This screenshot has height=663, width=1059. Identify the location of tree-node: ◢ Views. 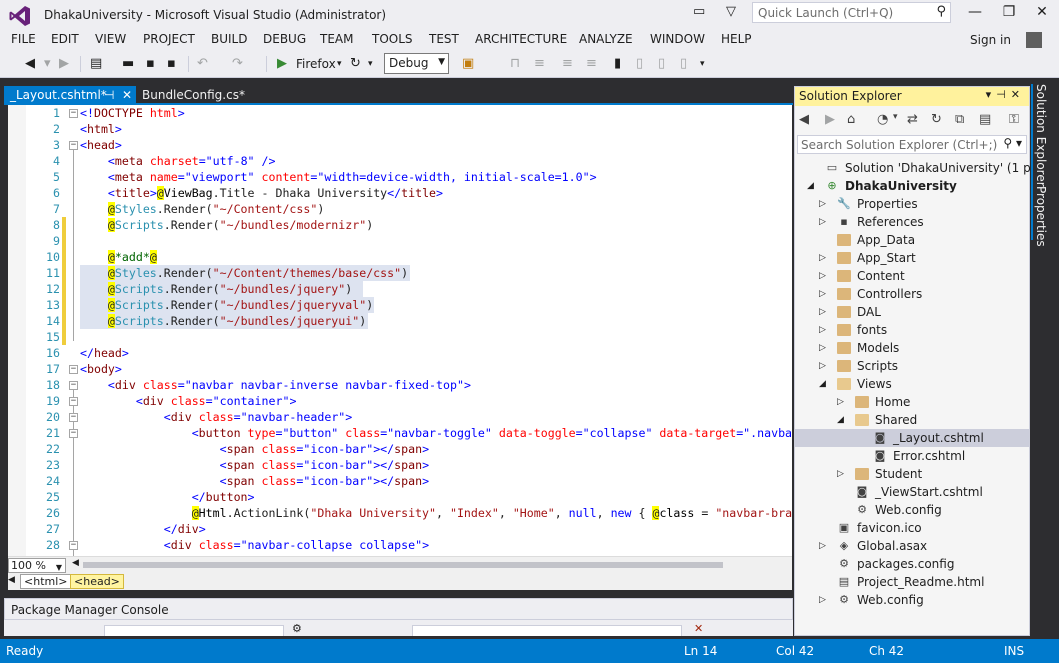
(912, 384).